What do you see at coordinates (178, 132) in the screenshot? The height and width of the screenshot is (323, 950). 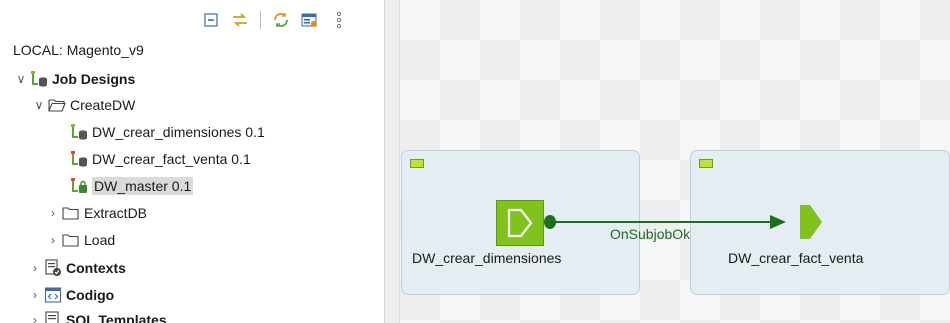 I see `tree-item-label: DW_crear_dimensiones 0.1` at bounding box center [178, 132].